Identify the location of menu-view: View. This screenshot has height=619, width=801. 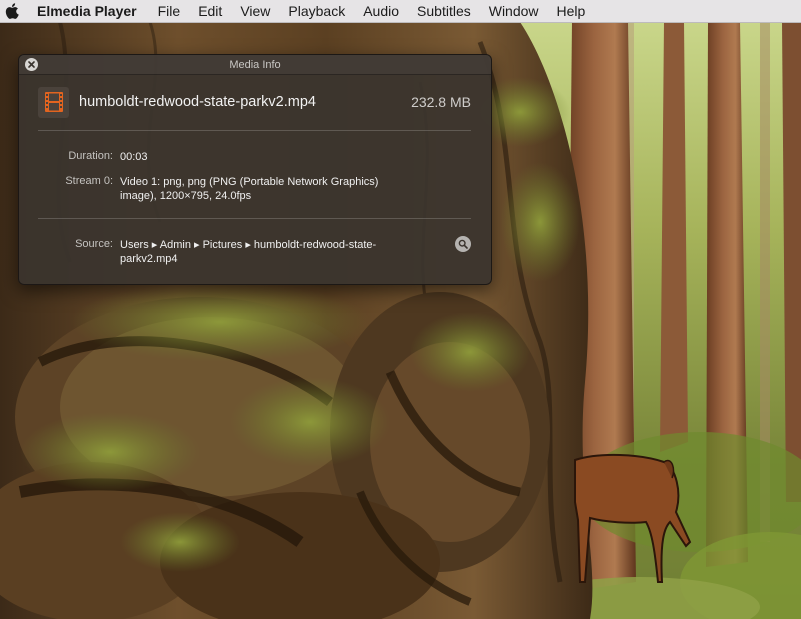
(255, 11).